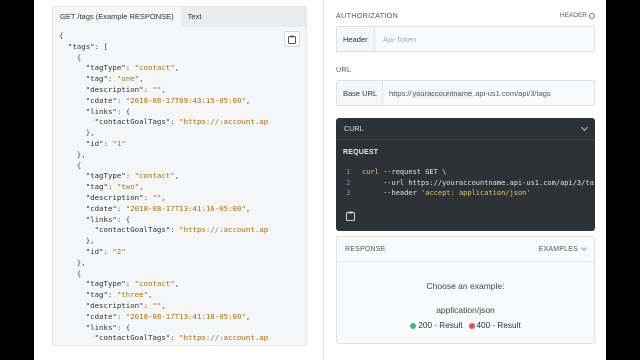 The image size is (640, 360). What do you see at coordinates (87, 46) in the screenshot?
I see `code-line: "tags": [` at bounding box center [87, 46].